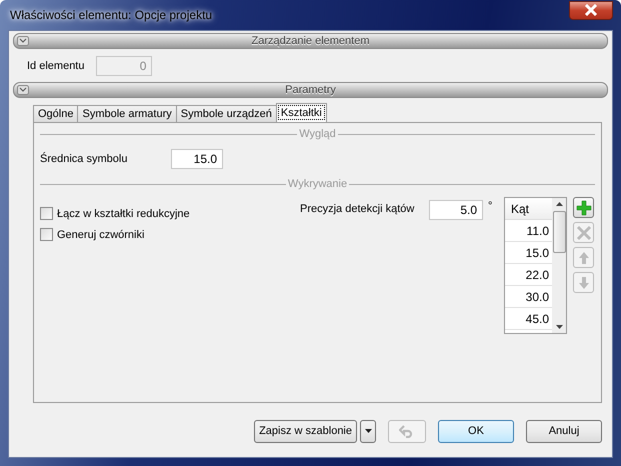 Image resolution: width=621 pixels, height=466 pixels. Describe the element at coordinates (170, 234) in the screenshot. I see `checkbox-option: Generuj czwórniki` at that location.